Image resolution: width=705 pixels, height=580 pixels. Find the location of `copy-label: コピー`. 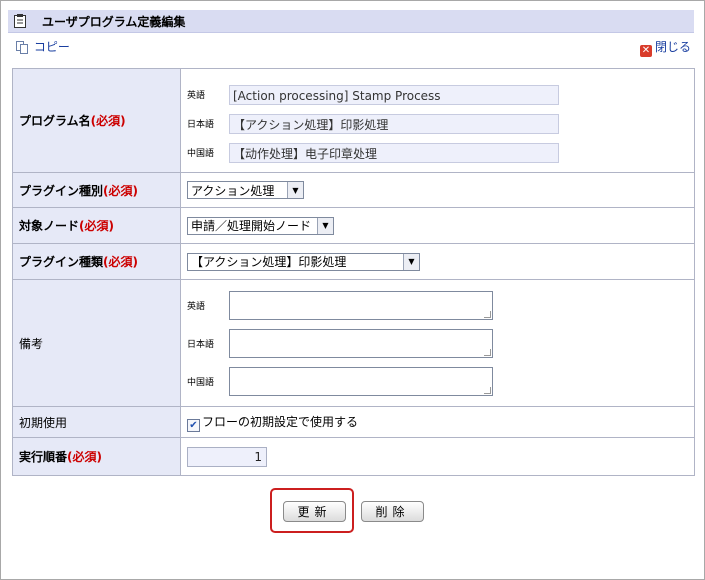

copy-label: コピー is located at coordinates (51, 47).